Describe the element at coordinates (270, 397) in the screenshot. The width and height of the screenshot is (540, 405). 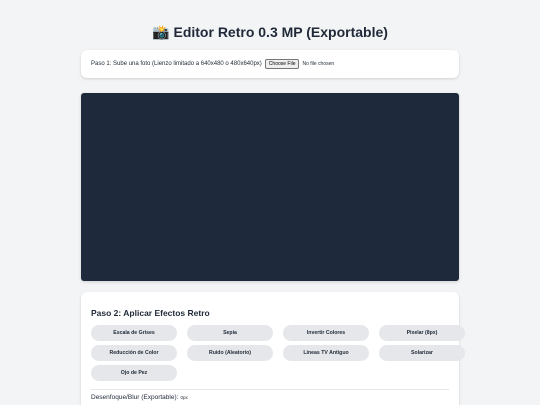
I see `blur-control: Desenfoque/Blur (Exportable): 0px` at that location.